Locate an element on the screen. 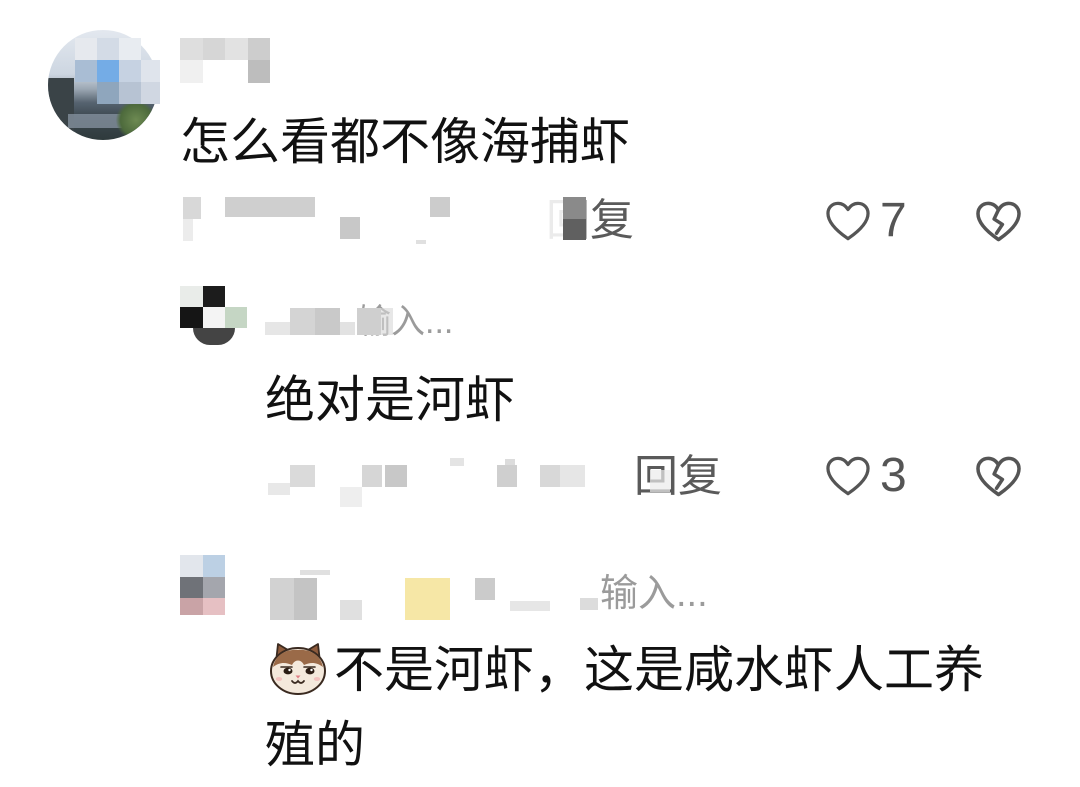 This screenshot has height=787, width=1080. like-count: 3 is located at coordinates (893, 475).